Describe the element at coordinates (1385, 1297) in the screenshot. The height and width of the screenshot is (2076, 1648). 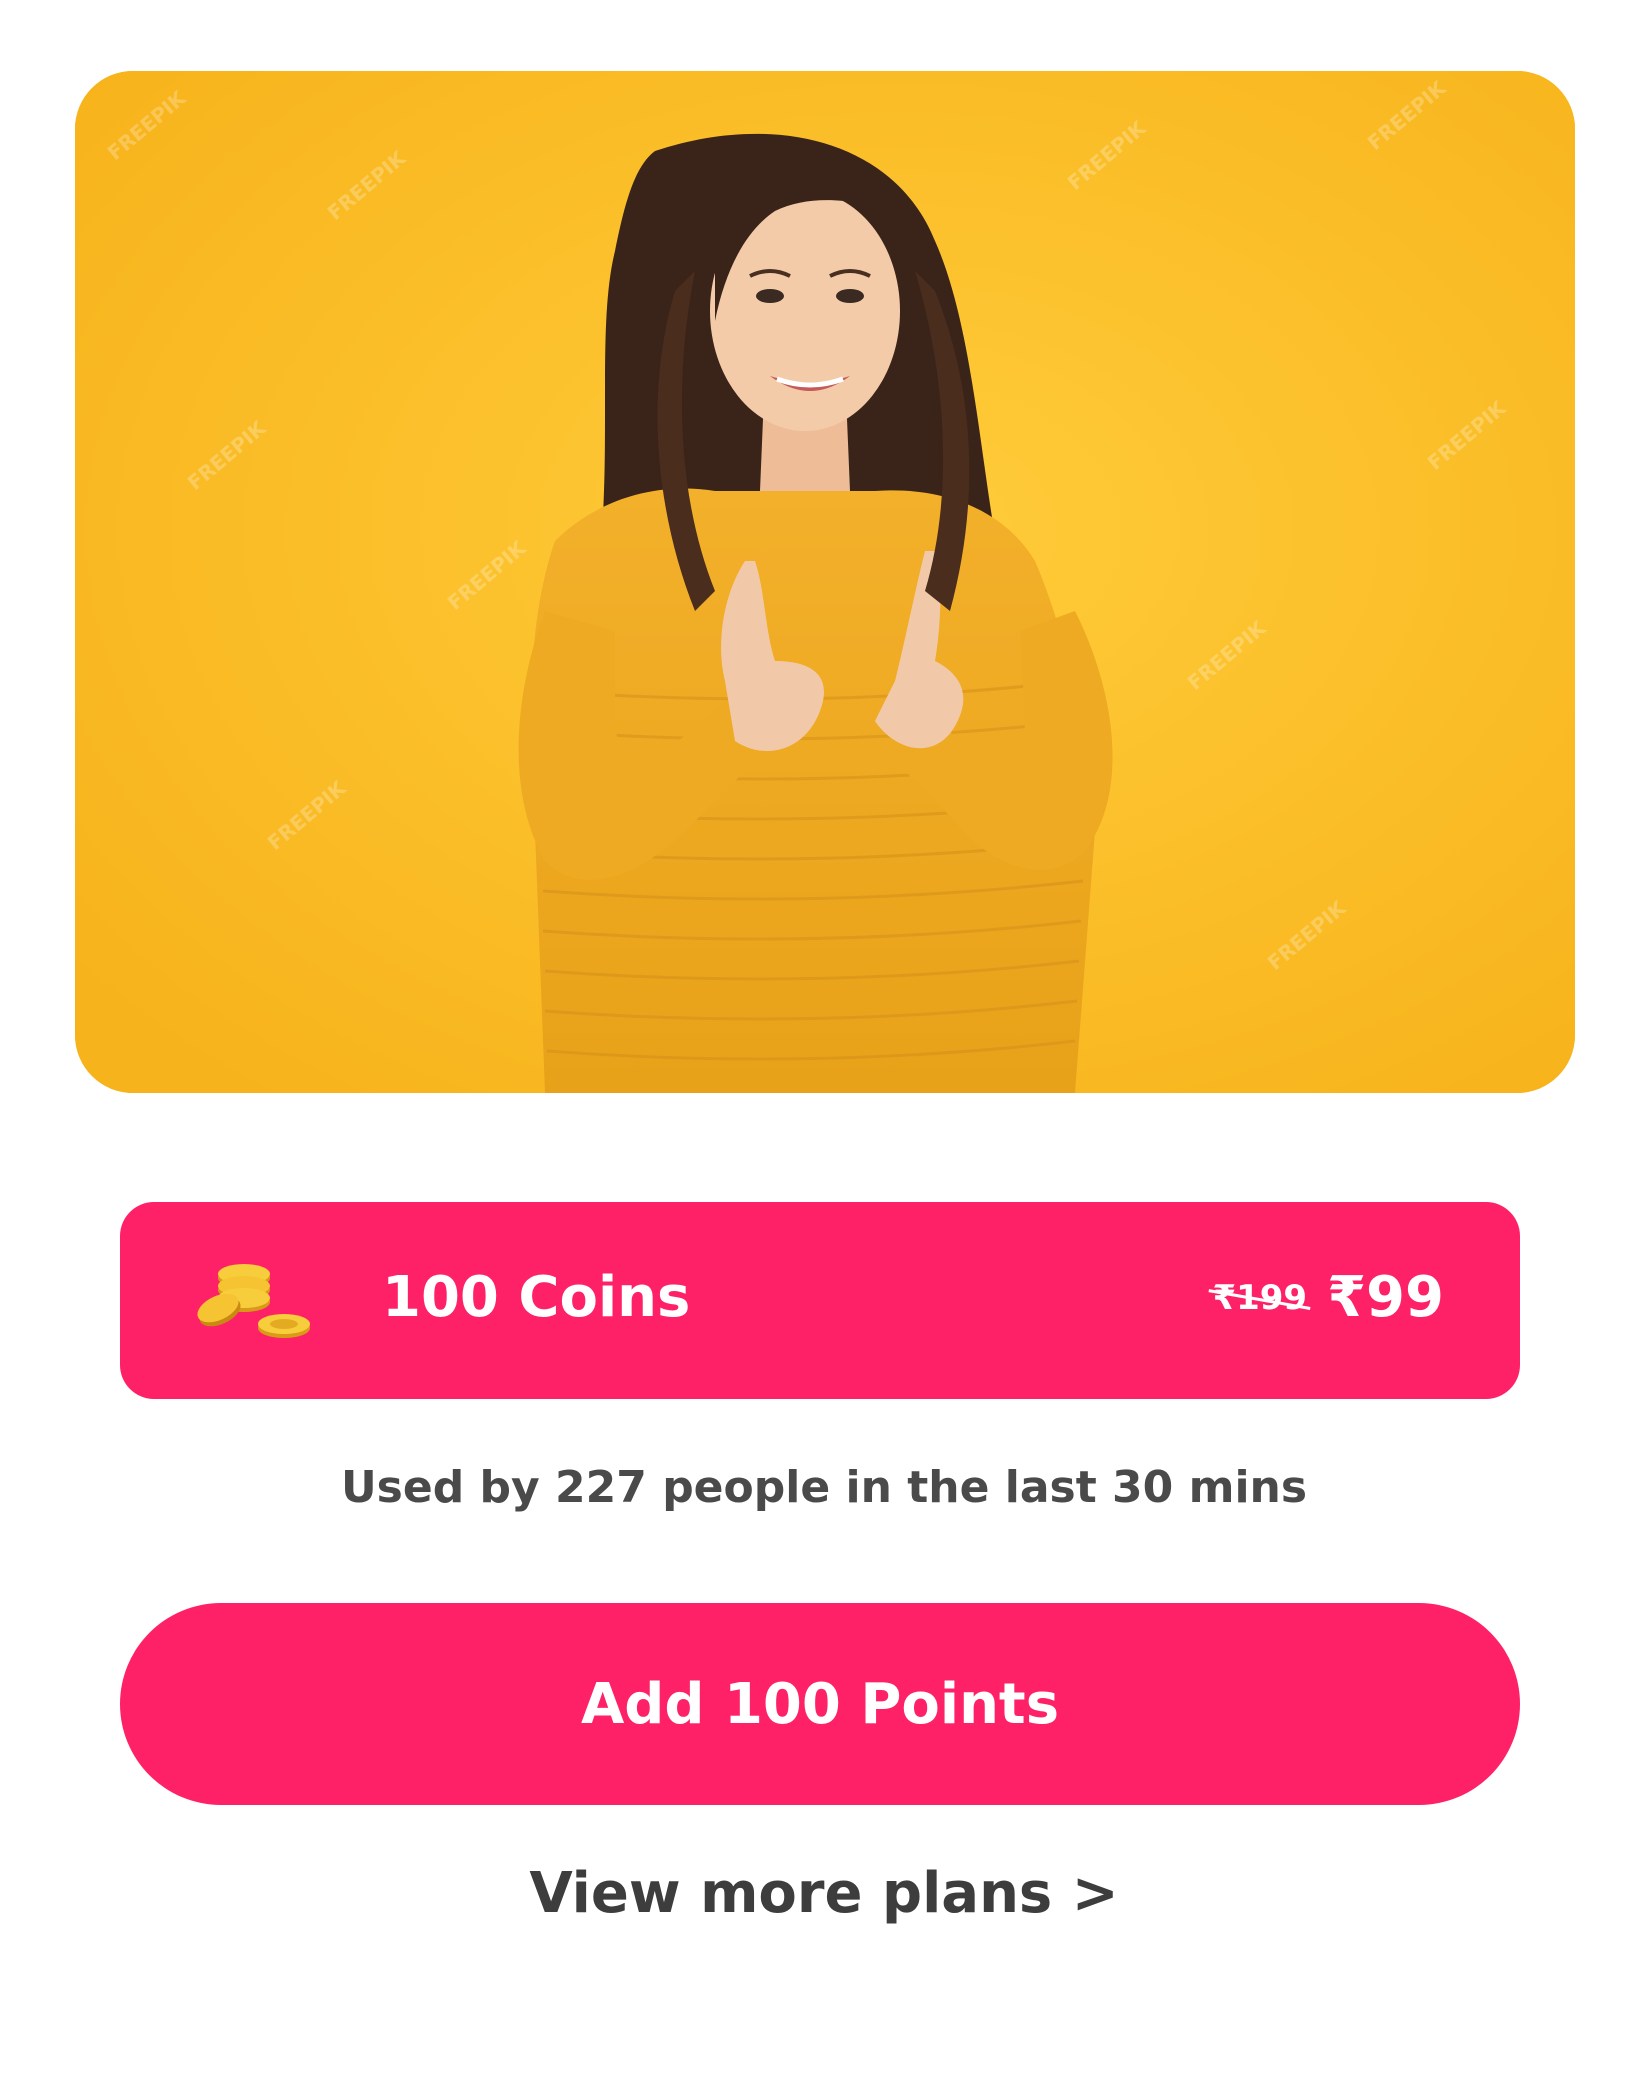
I see `discounted-price: ₹99` at that location.